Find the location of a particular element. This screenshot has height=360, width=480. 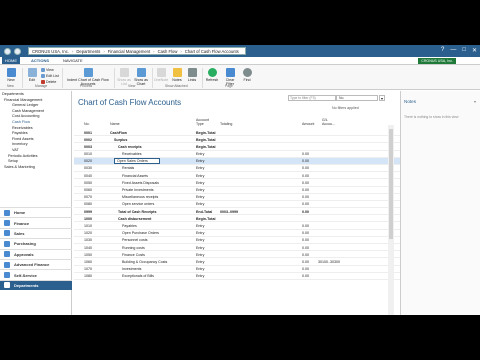

notes-button: Notes is located at coordinates (177, 75).